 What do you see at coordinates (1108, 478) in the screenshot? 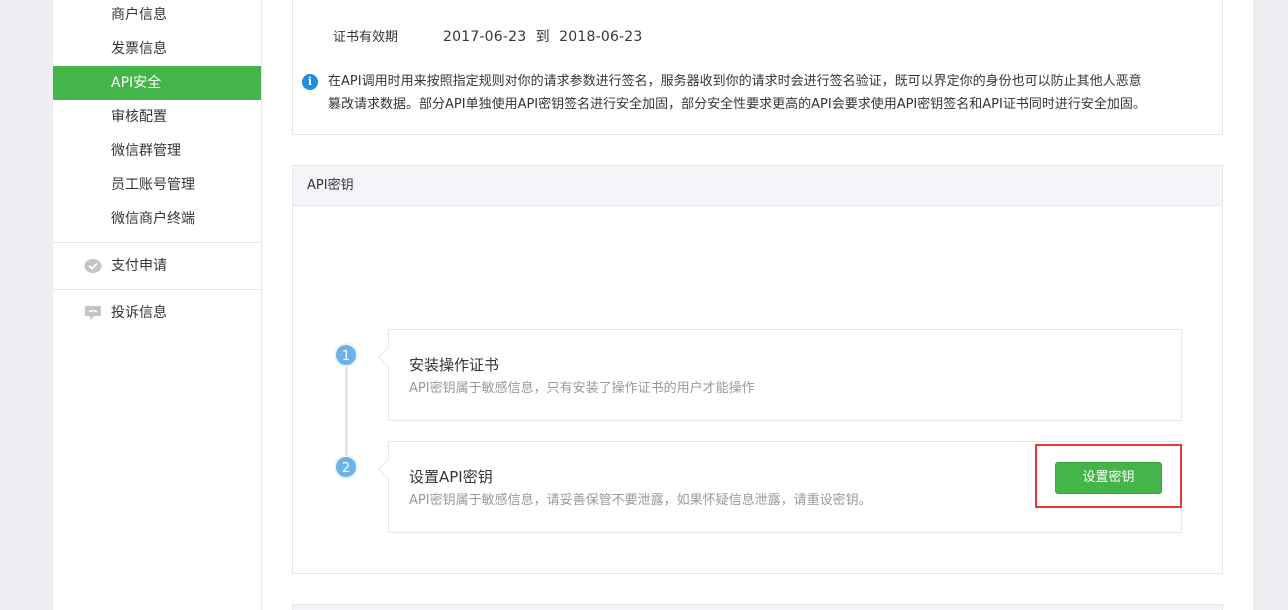
I see `set-key-button: 设置密钥` at bounding box center [1108, 478].